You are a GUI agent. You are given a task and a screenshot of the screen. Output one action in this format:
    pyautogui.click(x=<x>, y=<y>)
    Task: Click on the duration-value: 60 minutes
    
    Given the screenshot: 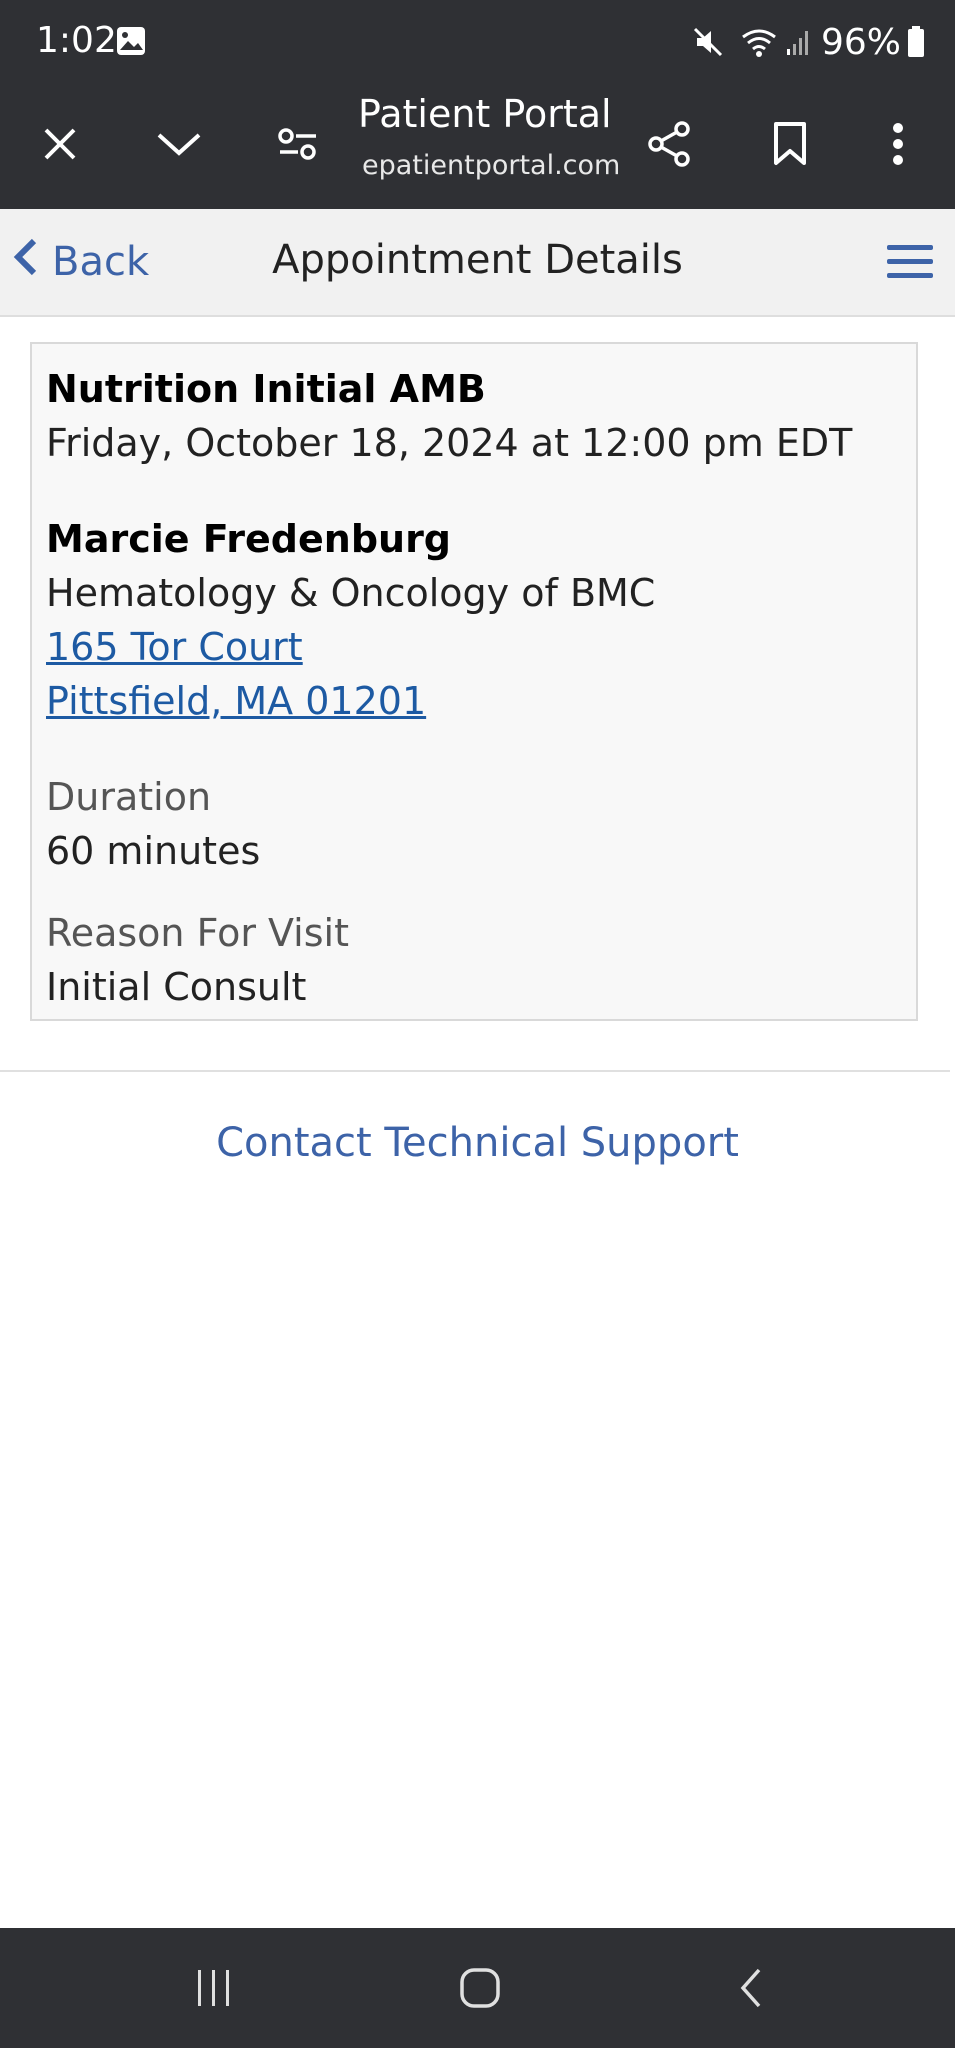 What is the action you would take?
    pyautogui.click(x=153, y=851)
    